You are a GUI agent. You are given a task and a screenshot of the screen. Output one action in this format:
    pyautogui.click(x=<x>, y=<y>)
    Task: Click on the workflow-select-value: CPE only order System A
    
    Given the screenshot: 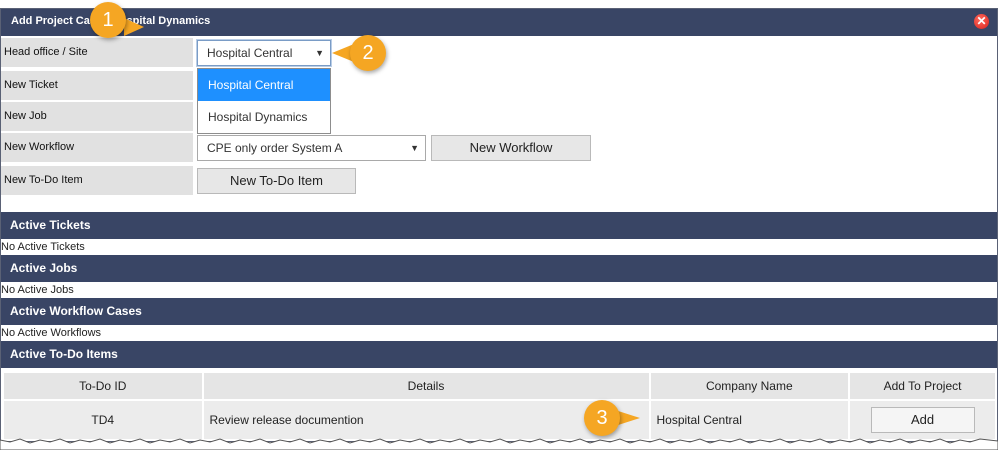 What is the action you would take?
    pyautogui.click(x=275, y=148)
    